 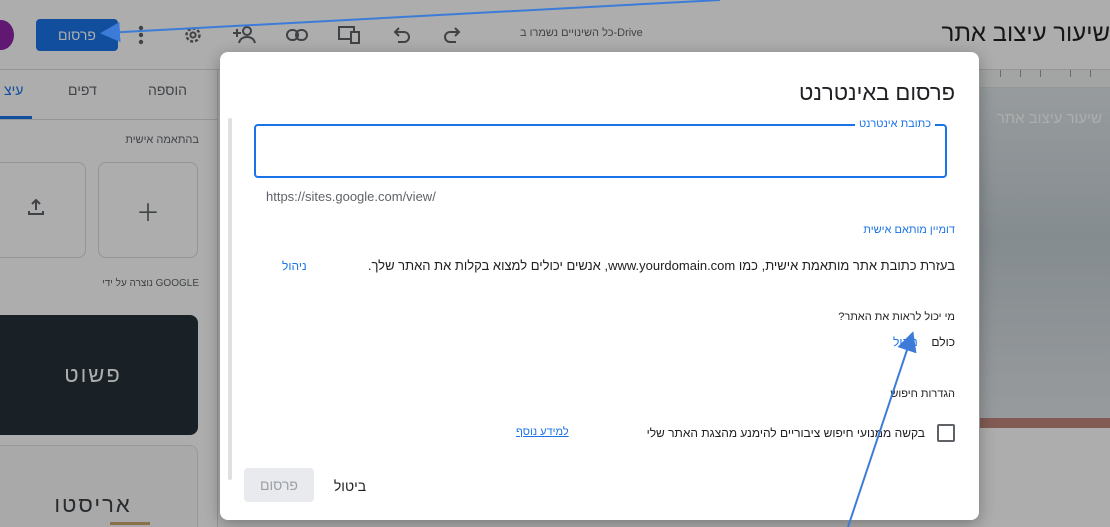 What do you see at coordinates (946, 433) in the screenshot?
I see `hide-from-search-checkbox` at bounding box center [946, 433].